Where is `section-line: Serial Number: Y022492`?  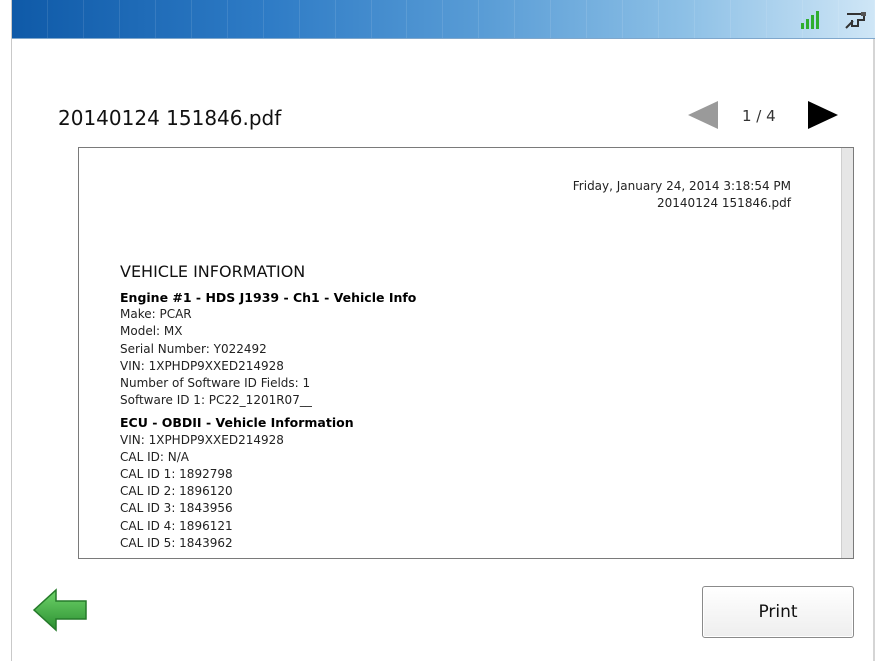
section-line: Serial Number: Y022492 is located at coordinates (193, 348).